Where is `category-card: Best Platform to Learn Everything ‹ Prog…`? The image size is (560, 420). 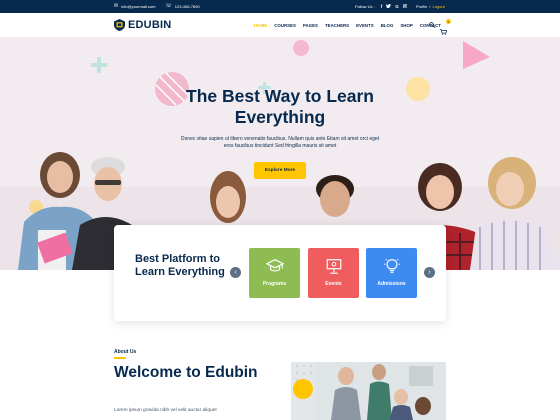
category-card: Best Platform to Learn Everything ‹ Prog… is located at coordinates (280, 273).